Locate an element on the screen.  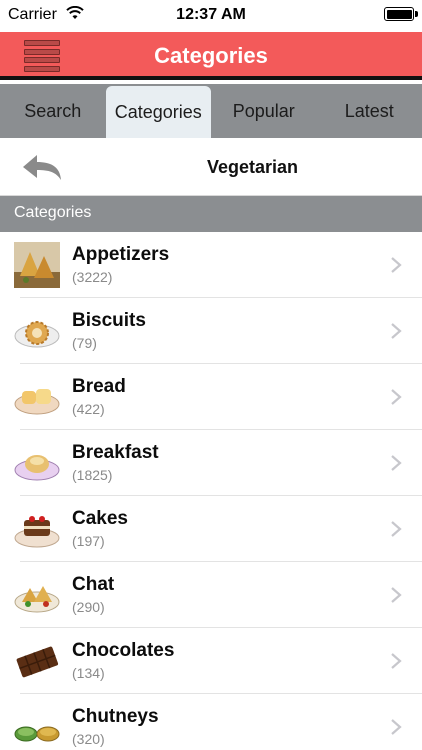
tab-popular: Popular is located at coordinates (264, 111).